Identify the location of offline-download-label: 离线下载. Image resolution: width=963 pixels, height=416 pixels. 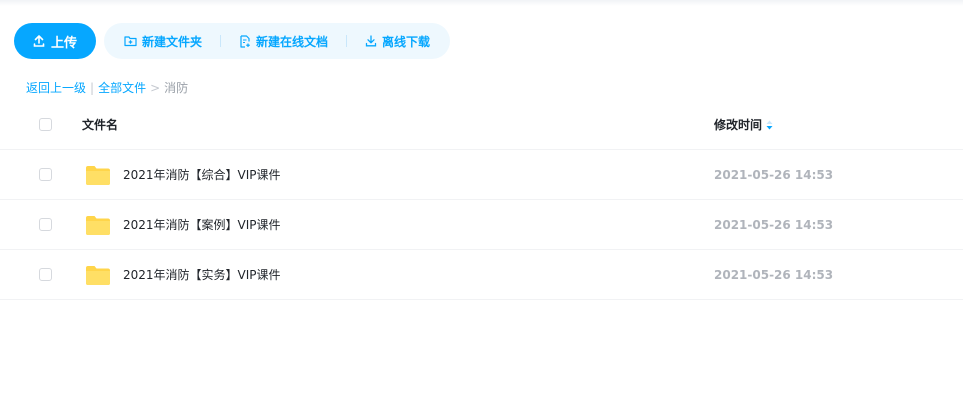
(406, 41).